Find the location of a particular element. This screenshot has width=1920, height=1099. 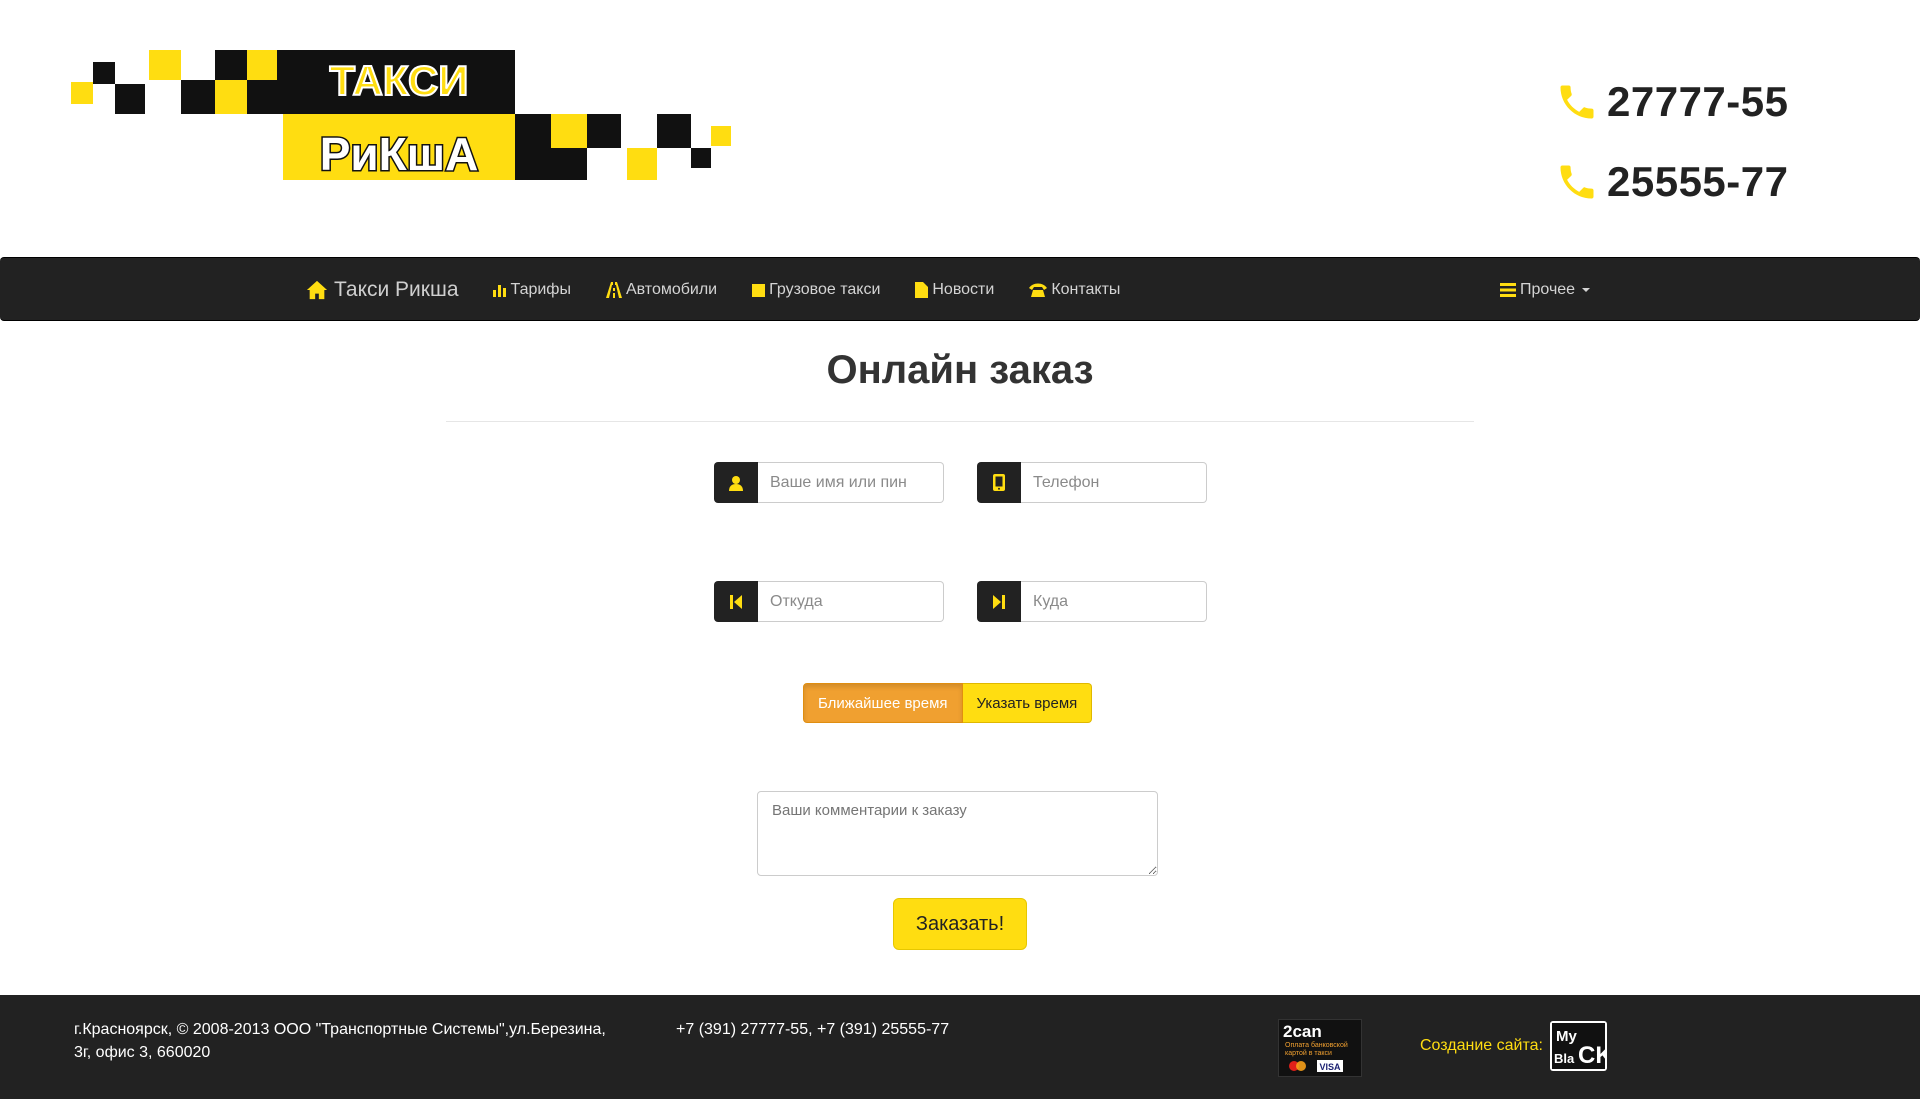

visa-icon: VISA is located at coordinates (1330, 1066).